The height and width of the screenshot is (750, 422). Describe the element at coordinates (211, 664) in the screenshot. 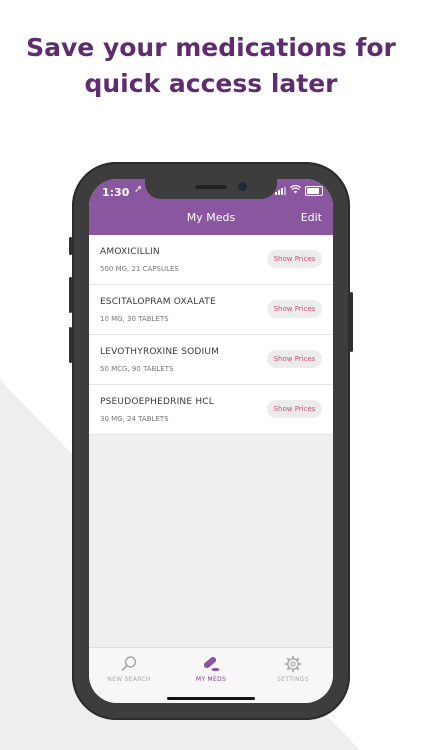

I see `pill-icon` at that location.